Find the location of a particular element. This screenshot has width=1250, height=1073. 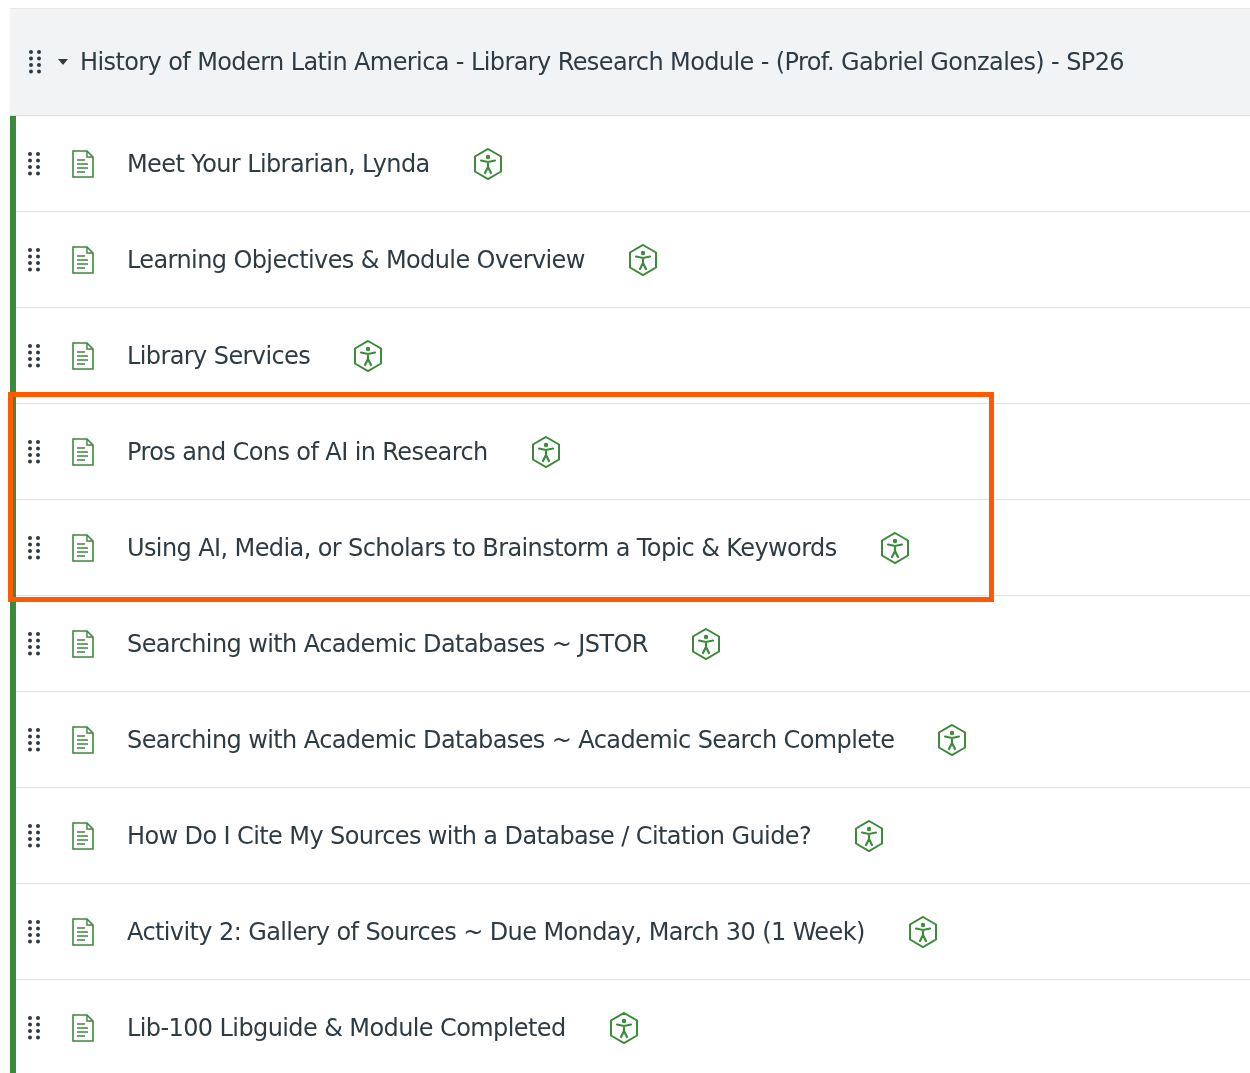

item-title: Learning Objectives & Module Overview is located at coordinates (356, 259).